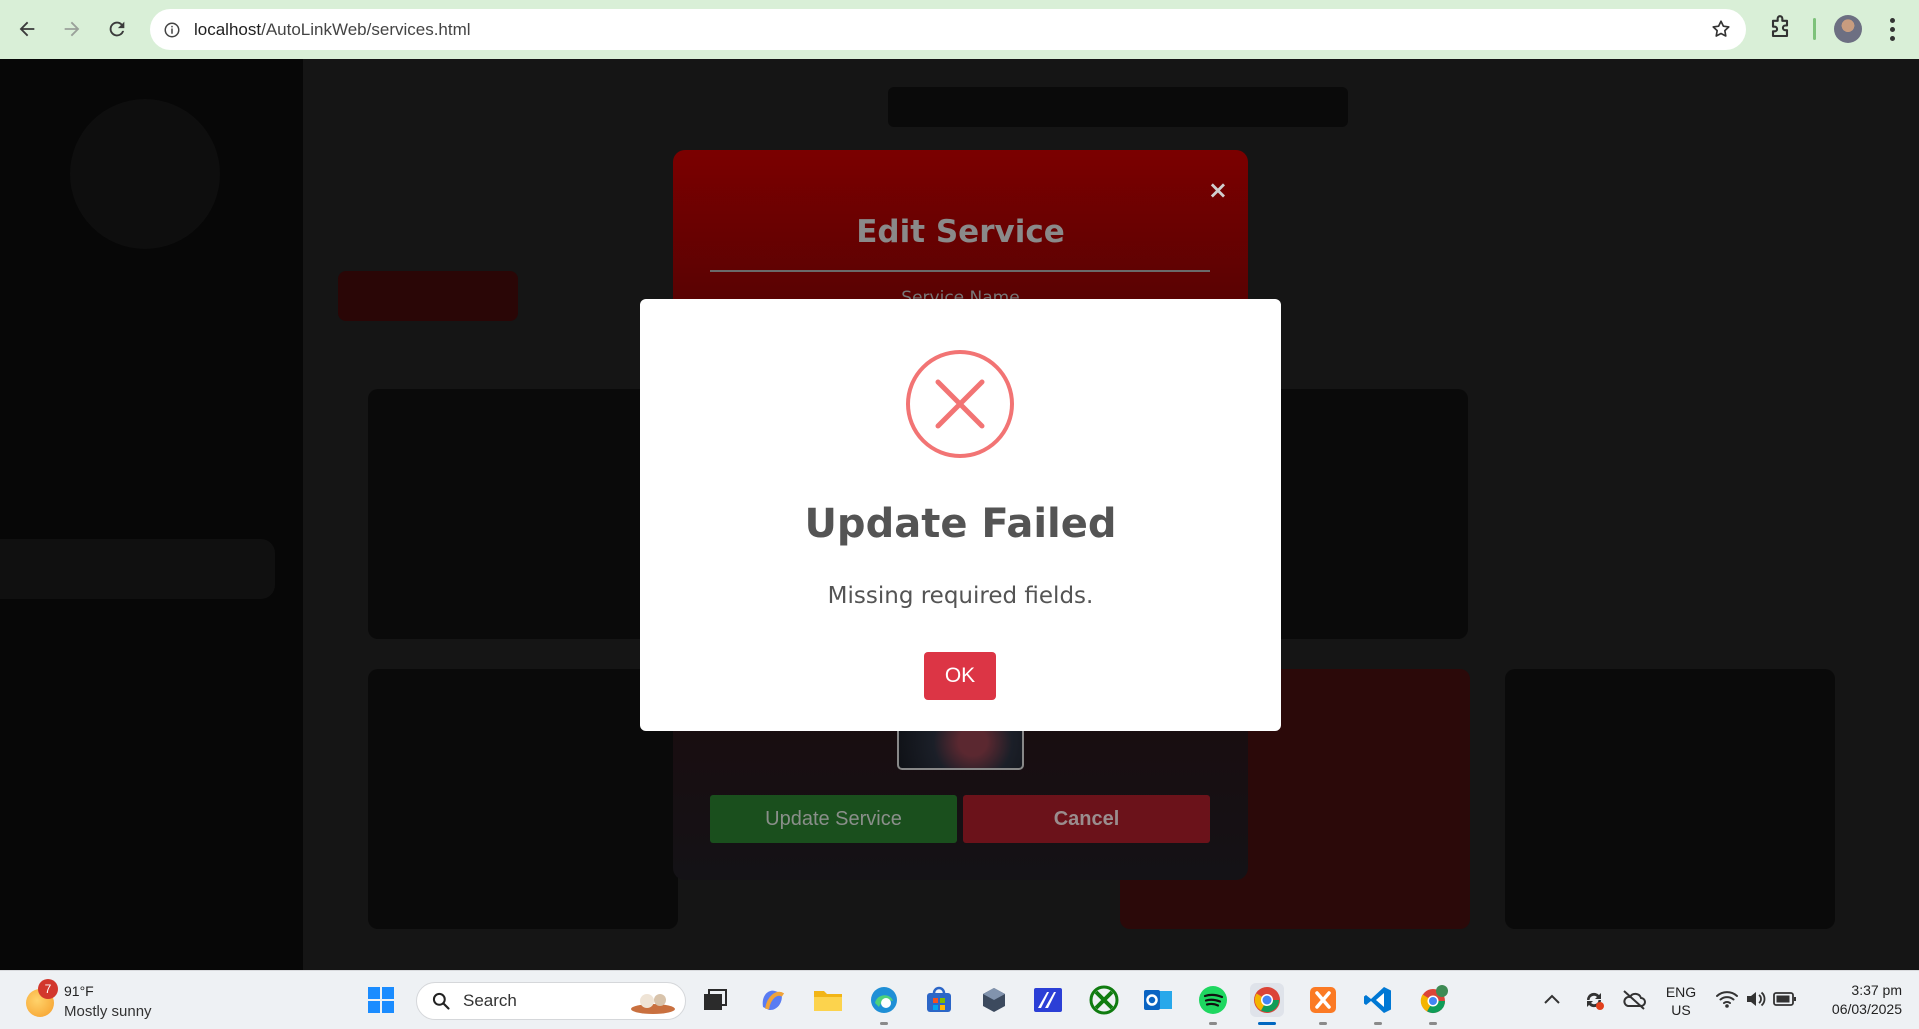 The height and width of the screenshot is (1029, 1919). What do you see at coordinates (960, 404) in the screenshot?
I see `error-x-icon` at bounding box center [960, 404].